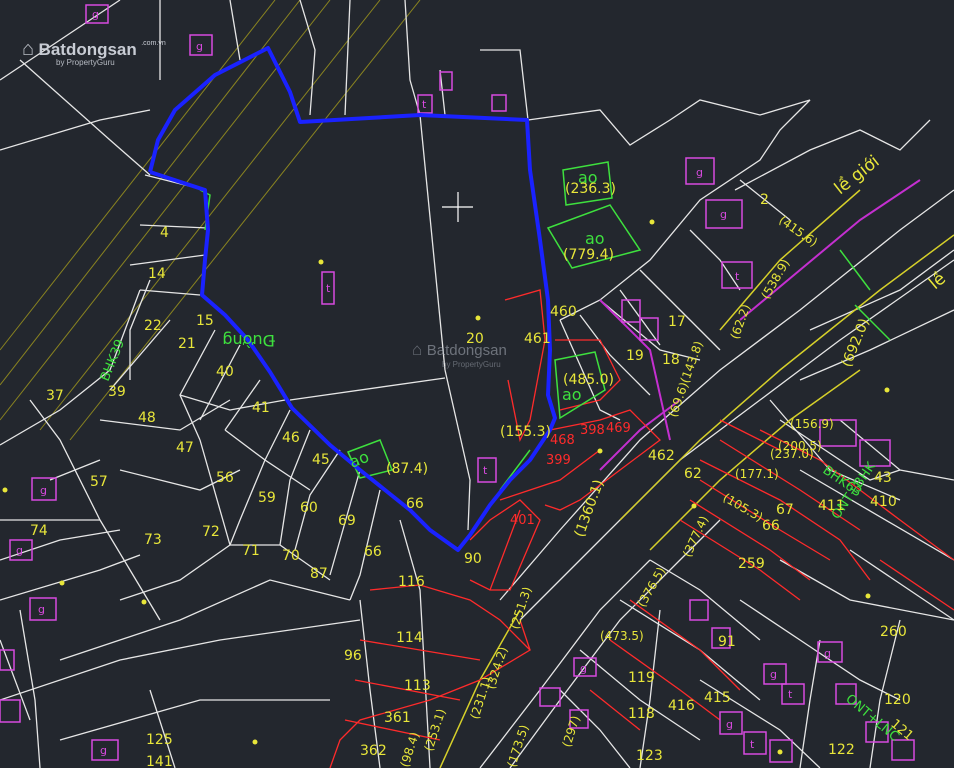  I want to click on parcel-number: 469, so click(618, 428).